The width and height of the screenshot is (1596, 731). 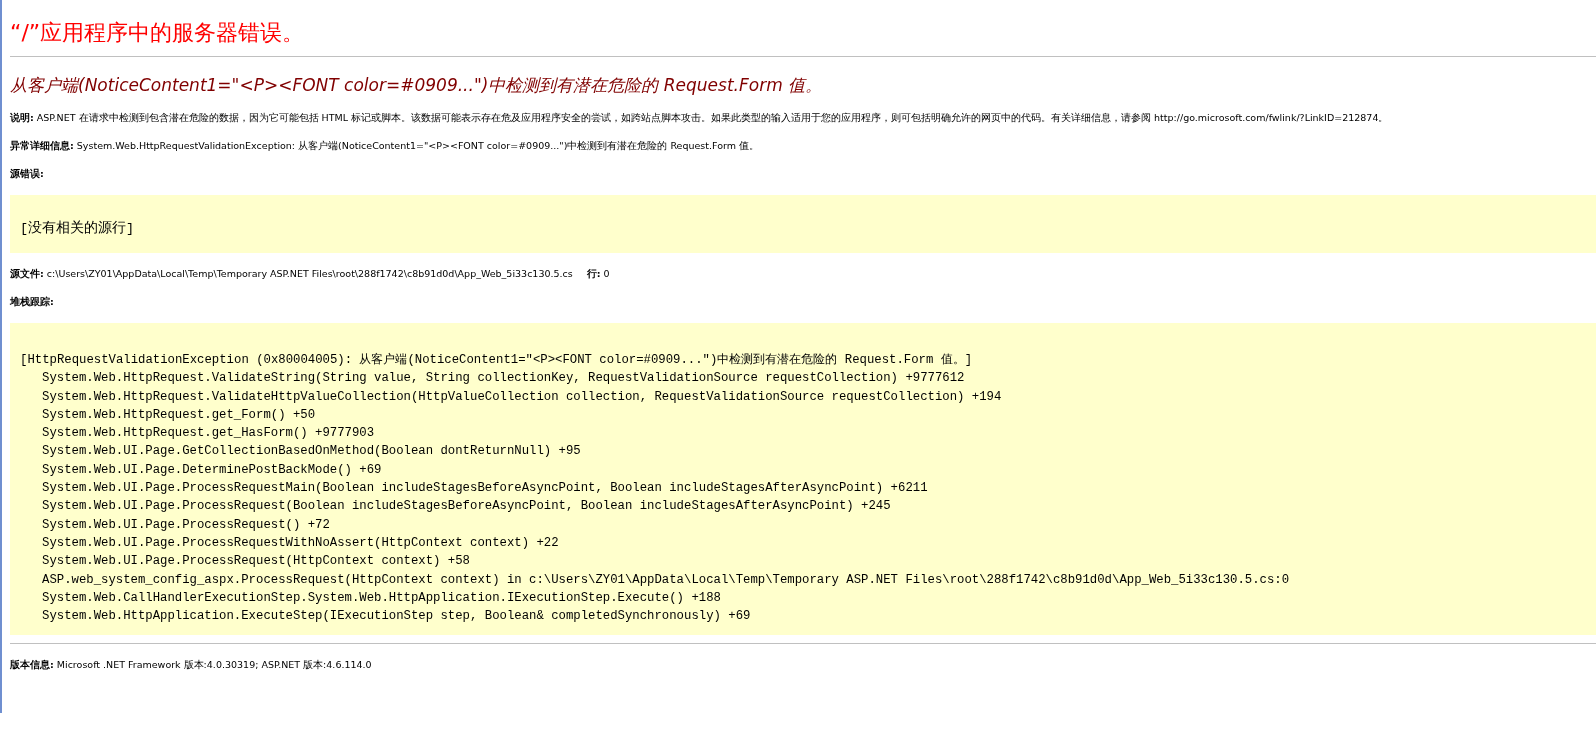 I want to click on line-number: 0, so click(x=606, y=273).